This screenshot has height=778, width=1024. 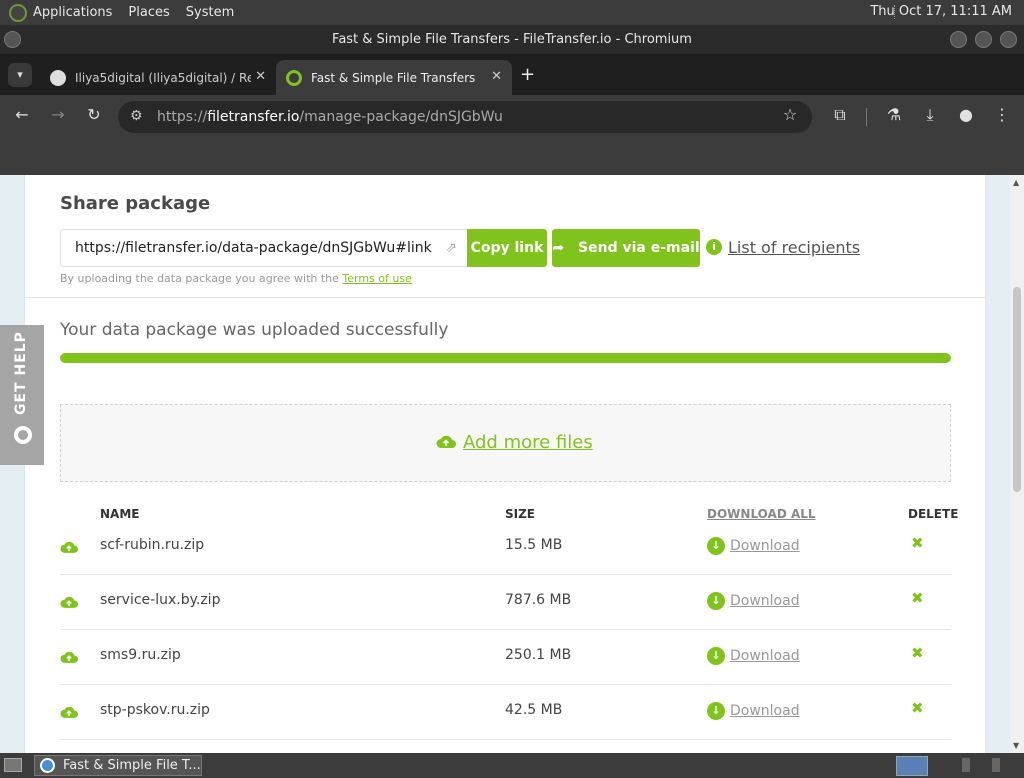 I want to click on window-menu-icon, so click(x=12, y=39).